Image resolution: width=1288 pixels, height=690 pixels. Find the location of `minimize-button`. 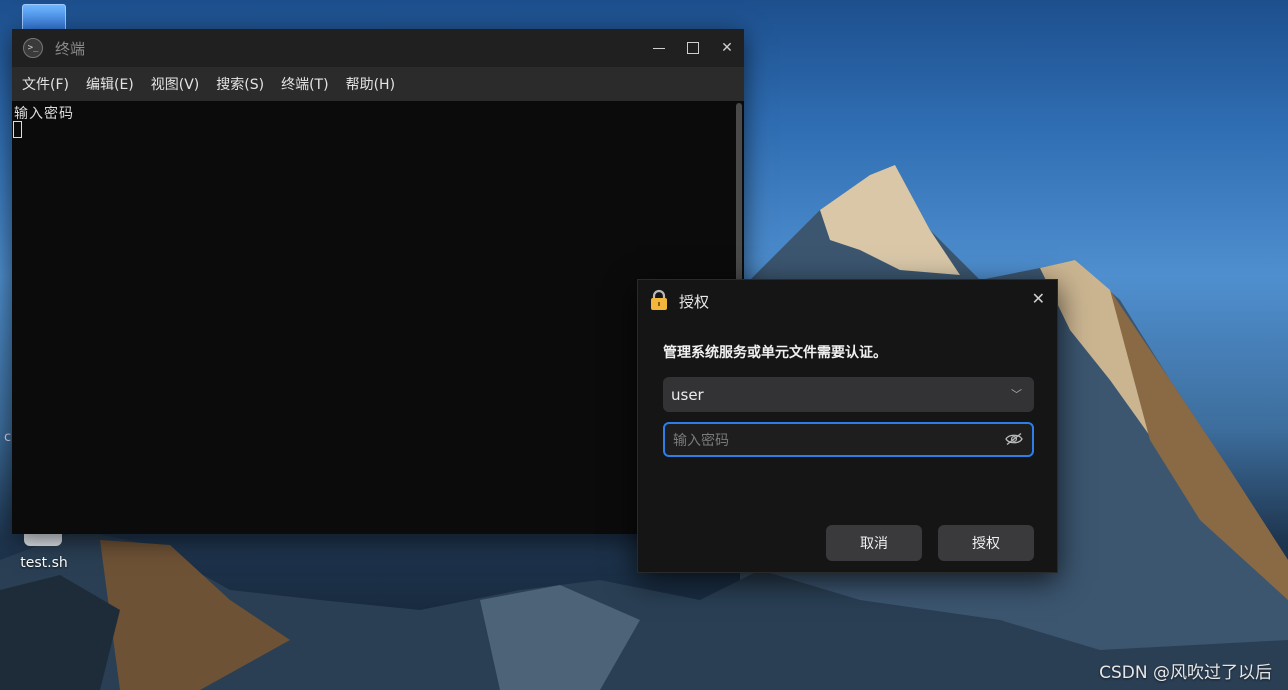

minimize-button is located at coordinates (659, 48).